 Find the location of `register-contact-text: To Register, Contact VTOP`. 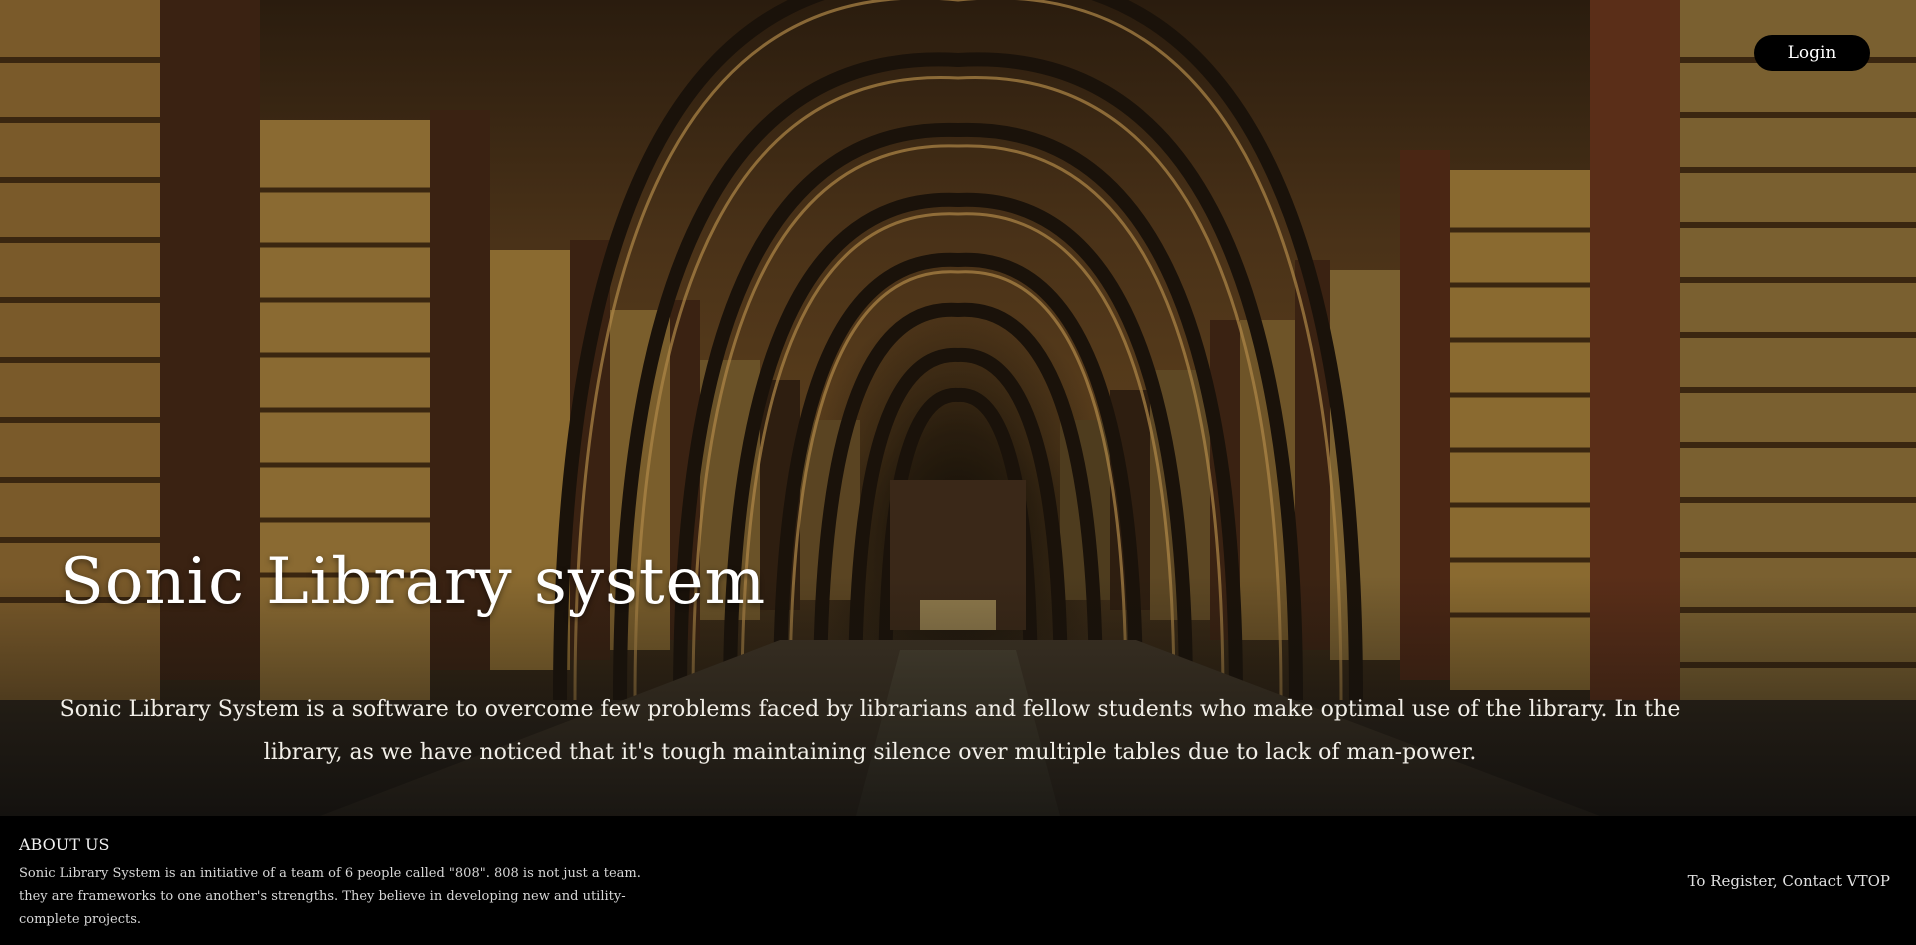

register-contact-text: To Register, Contact VTOP is located at coordinates (1788, 881).